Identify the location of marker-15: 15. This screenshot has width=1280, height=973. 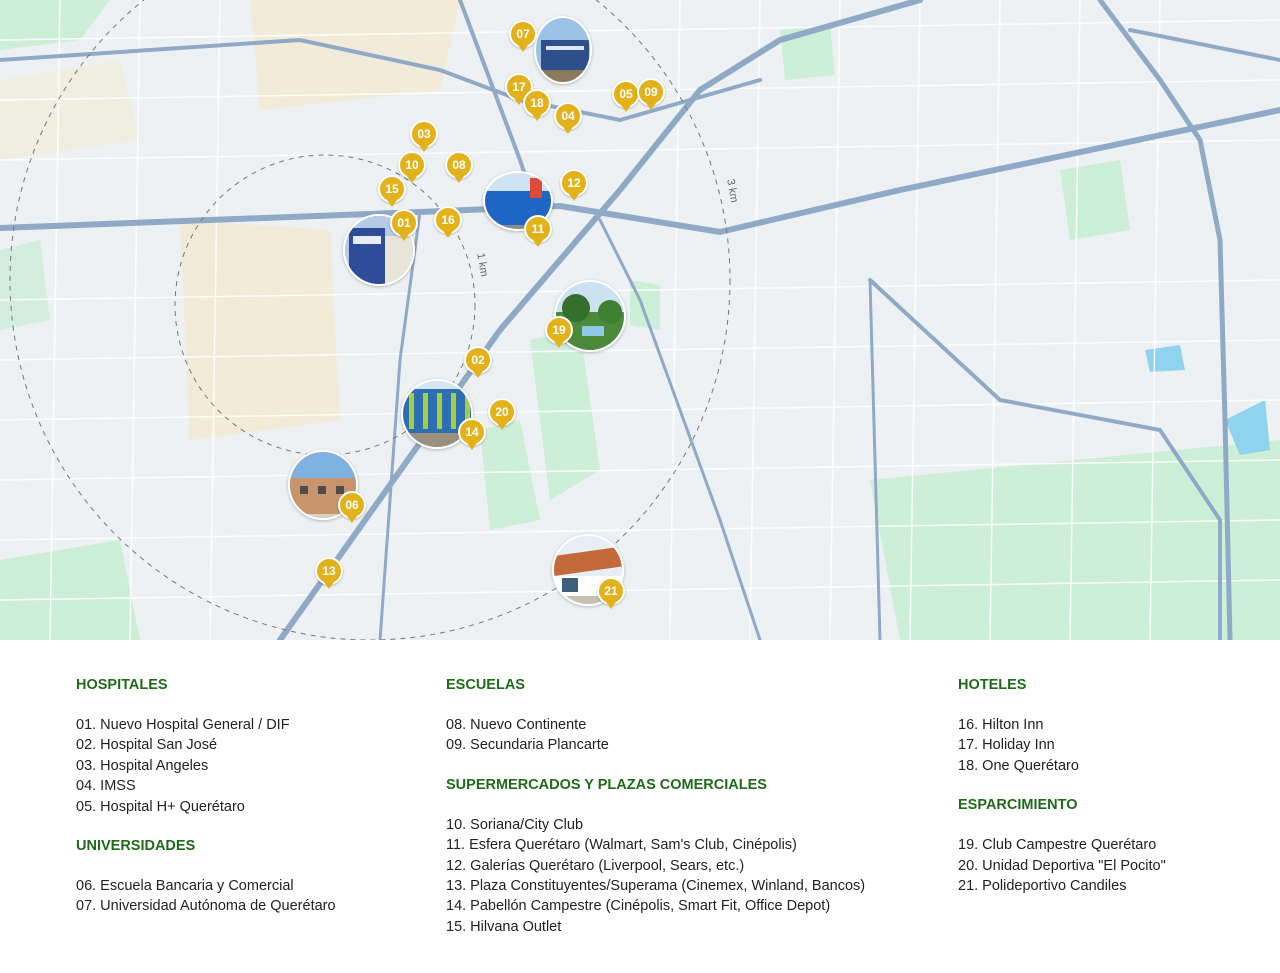
(392, 191).